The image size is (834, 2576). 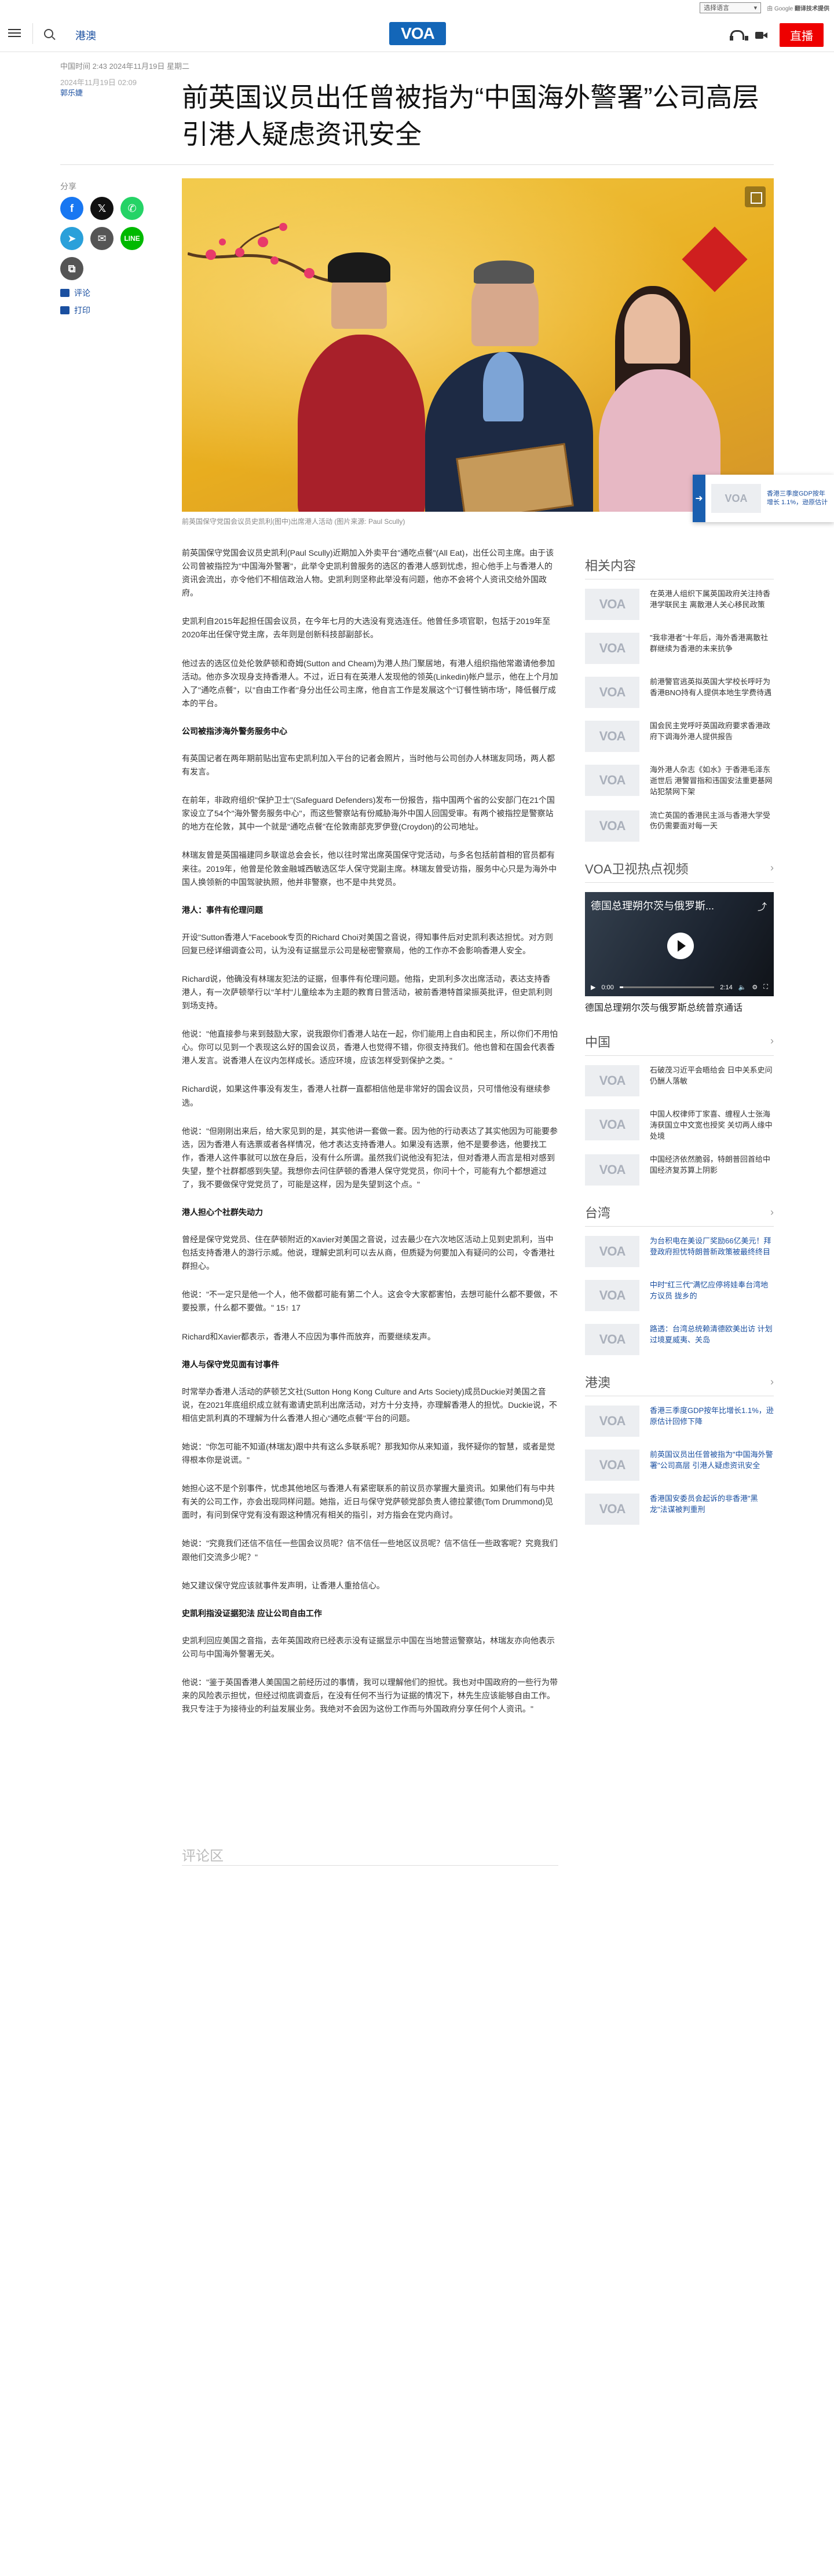 I want to click on sidebar-news-item: VOA 流亡英国的香港民主派与香港大学受伤仍需要面对每一天, so click(x=679, y=826).